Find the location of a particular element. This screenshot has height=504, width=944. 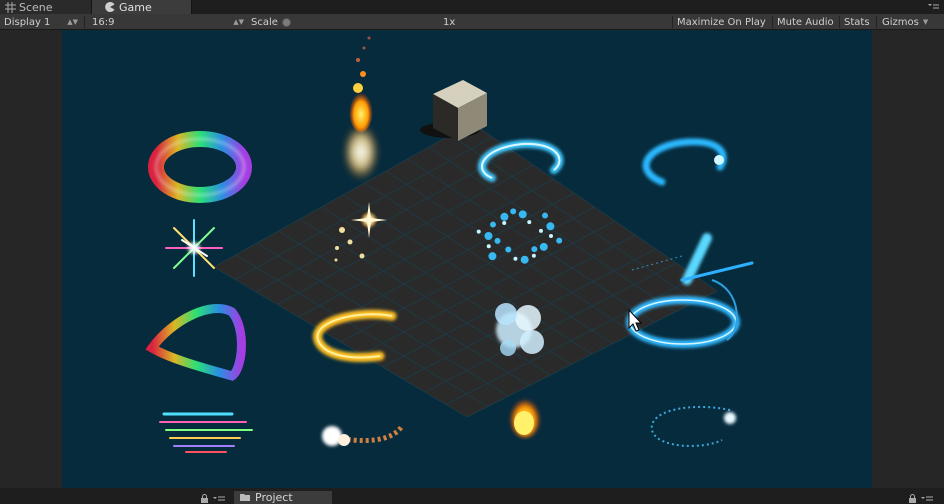

tab-game-label: Game is located at coordinates (135, 7).